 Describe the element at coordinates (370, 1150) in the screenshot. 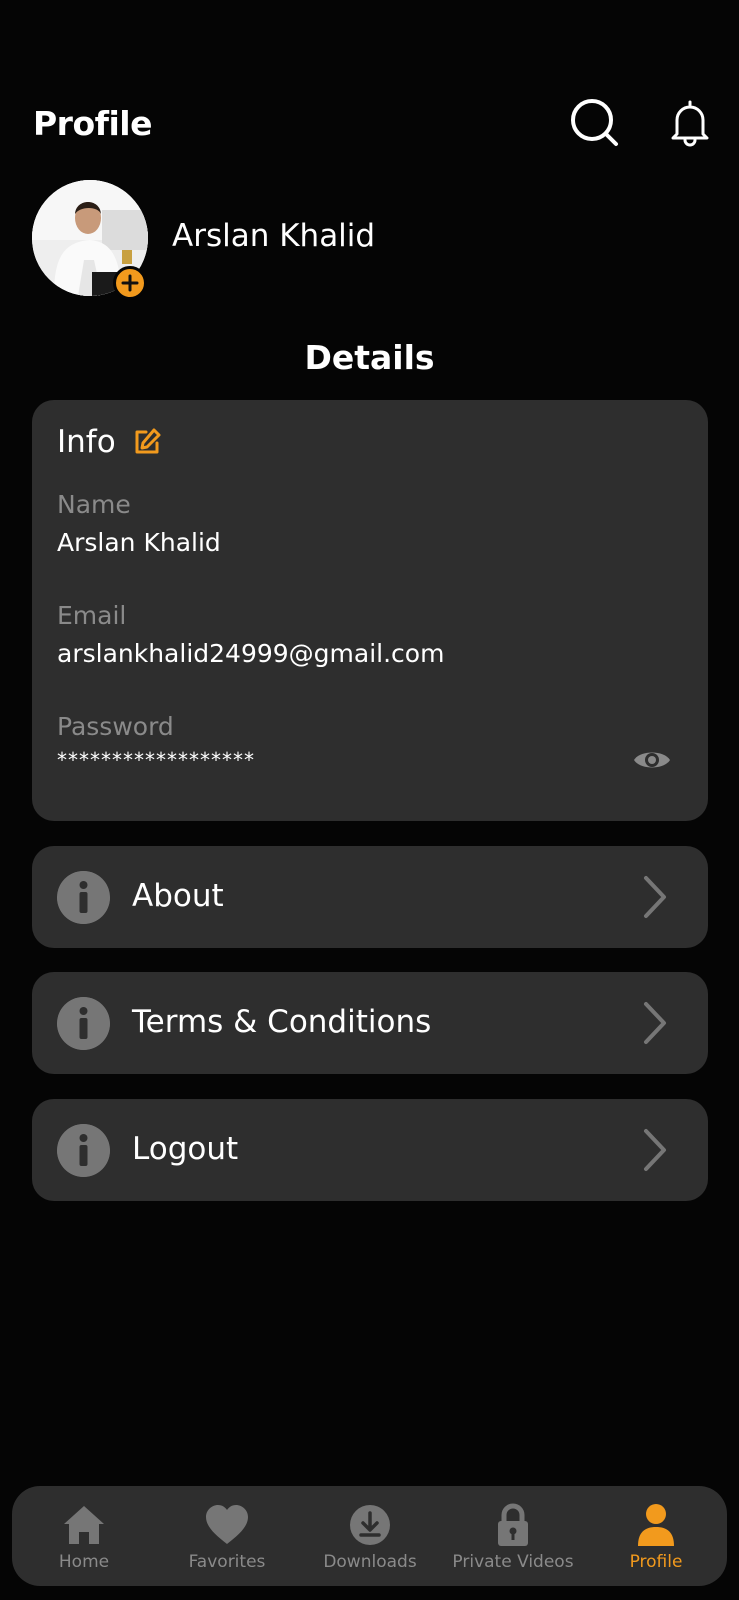

I see `logout-row: Logout` at that location.